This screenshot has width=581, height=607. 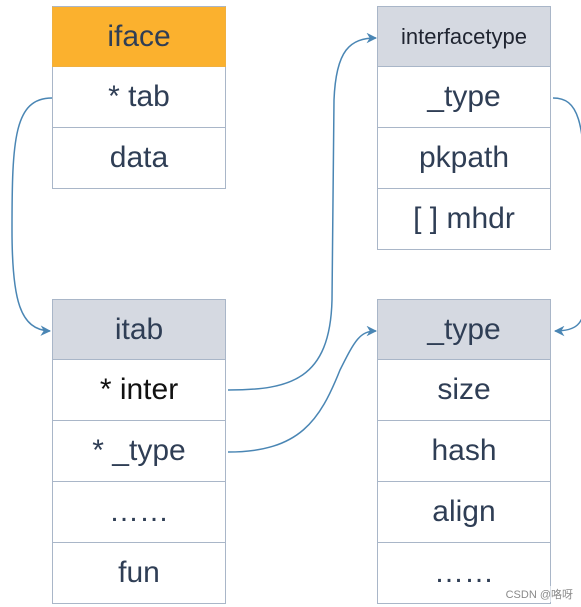 I want to click on struct-interfacetype: interfacetype _type pkpath [ ] mhdr, so click(x=464, y=128).